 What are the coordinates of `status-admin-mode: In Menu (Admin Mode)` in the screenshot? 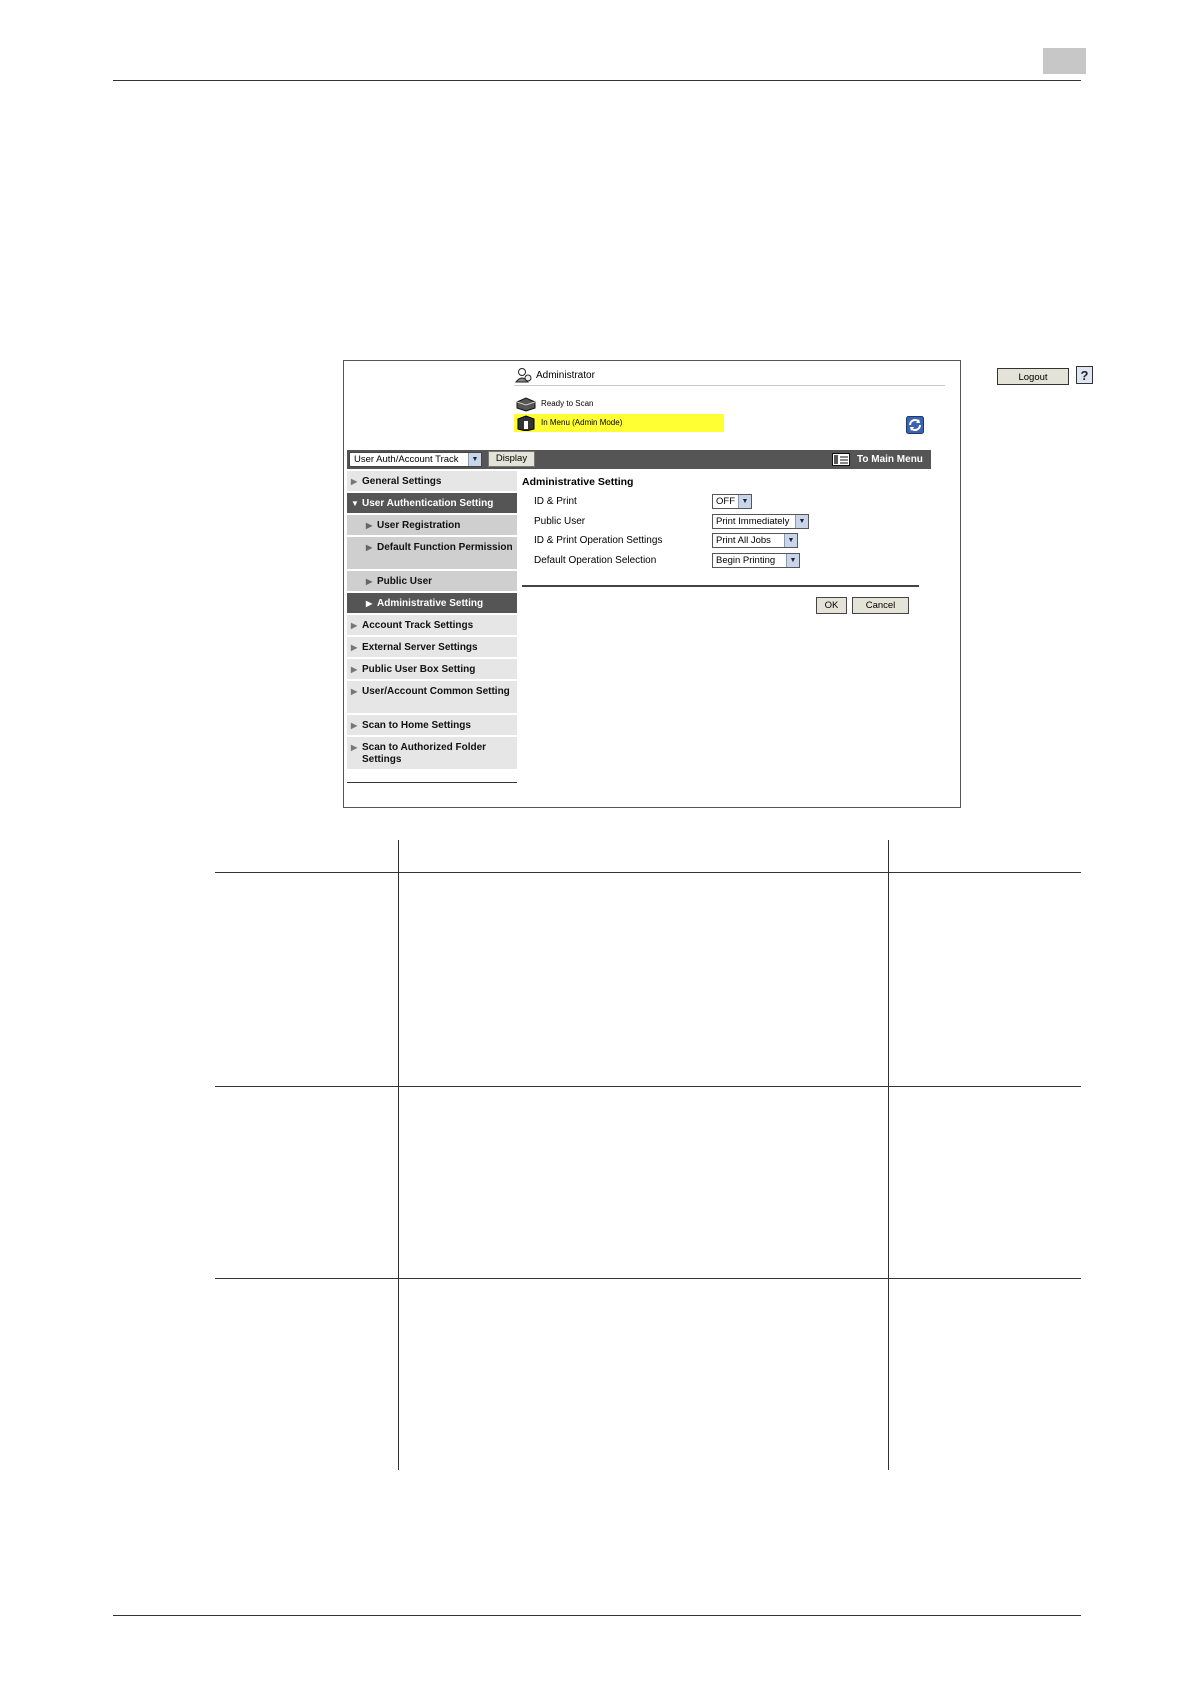 It's located at (619, 423).